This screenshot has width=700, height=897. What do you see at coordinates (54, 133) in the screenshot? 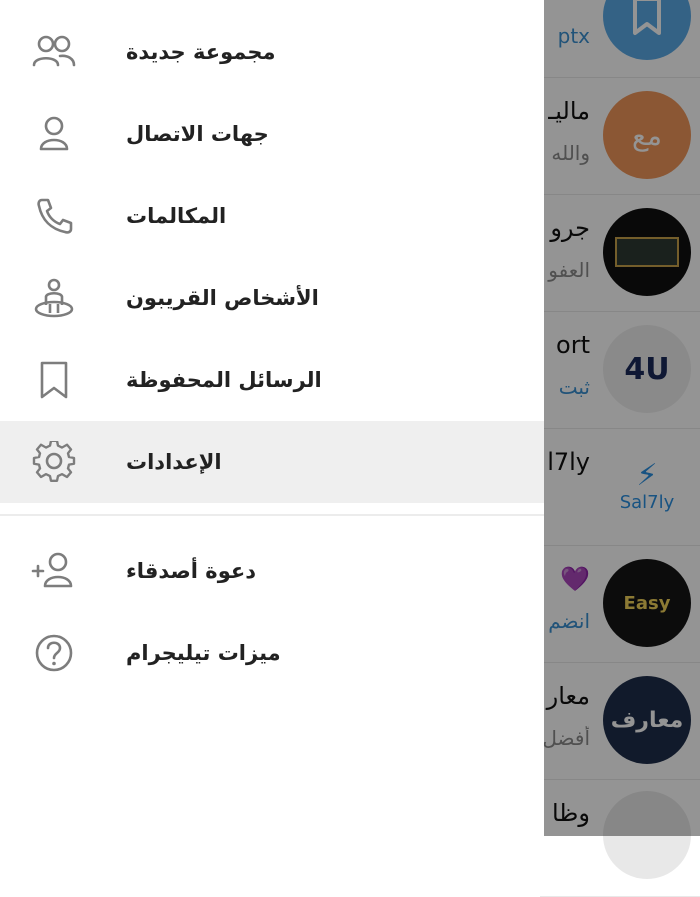
I see `contact-icon` at bounding box center [54, 133].